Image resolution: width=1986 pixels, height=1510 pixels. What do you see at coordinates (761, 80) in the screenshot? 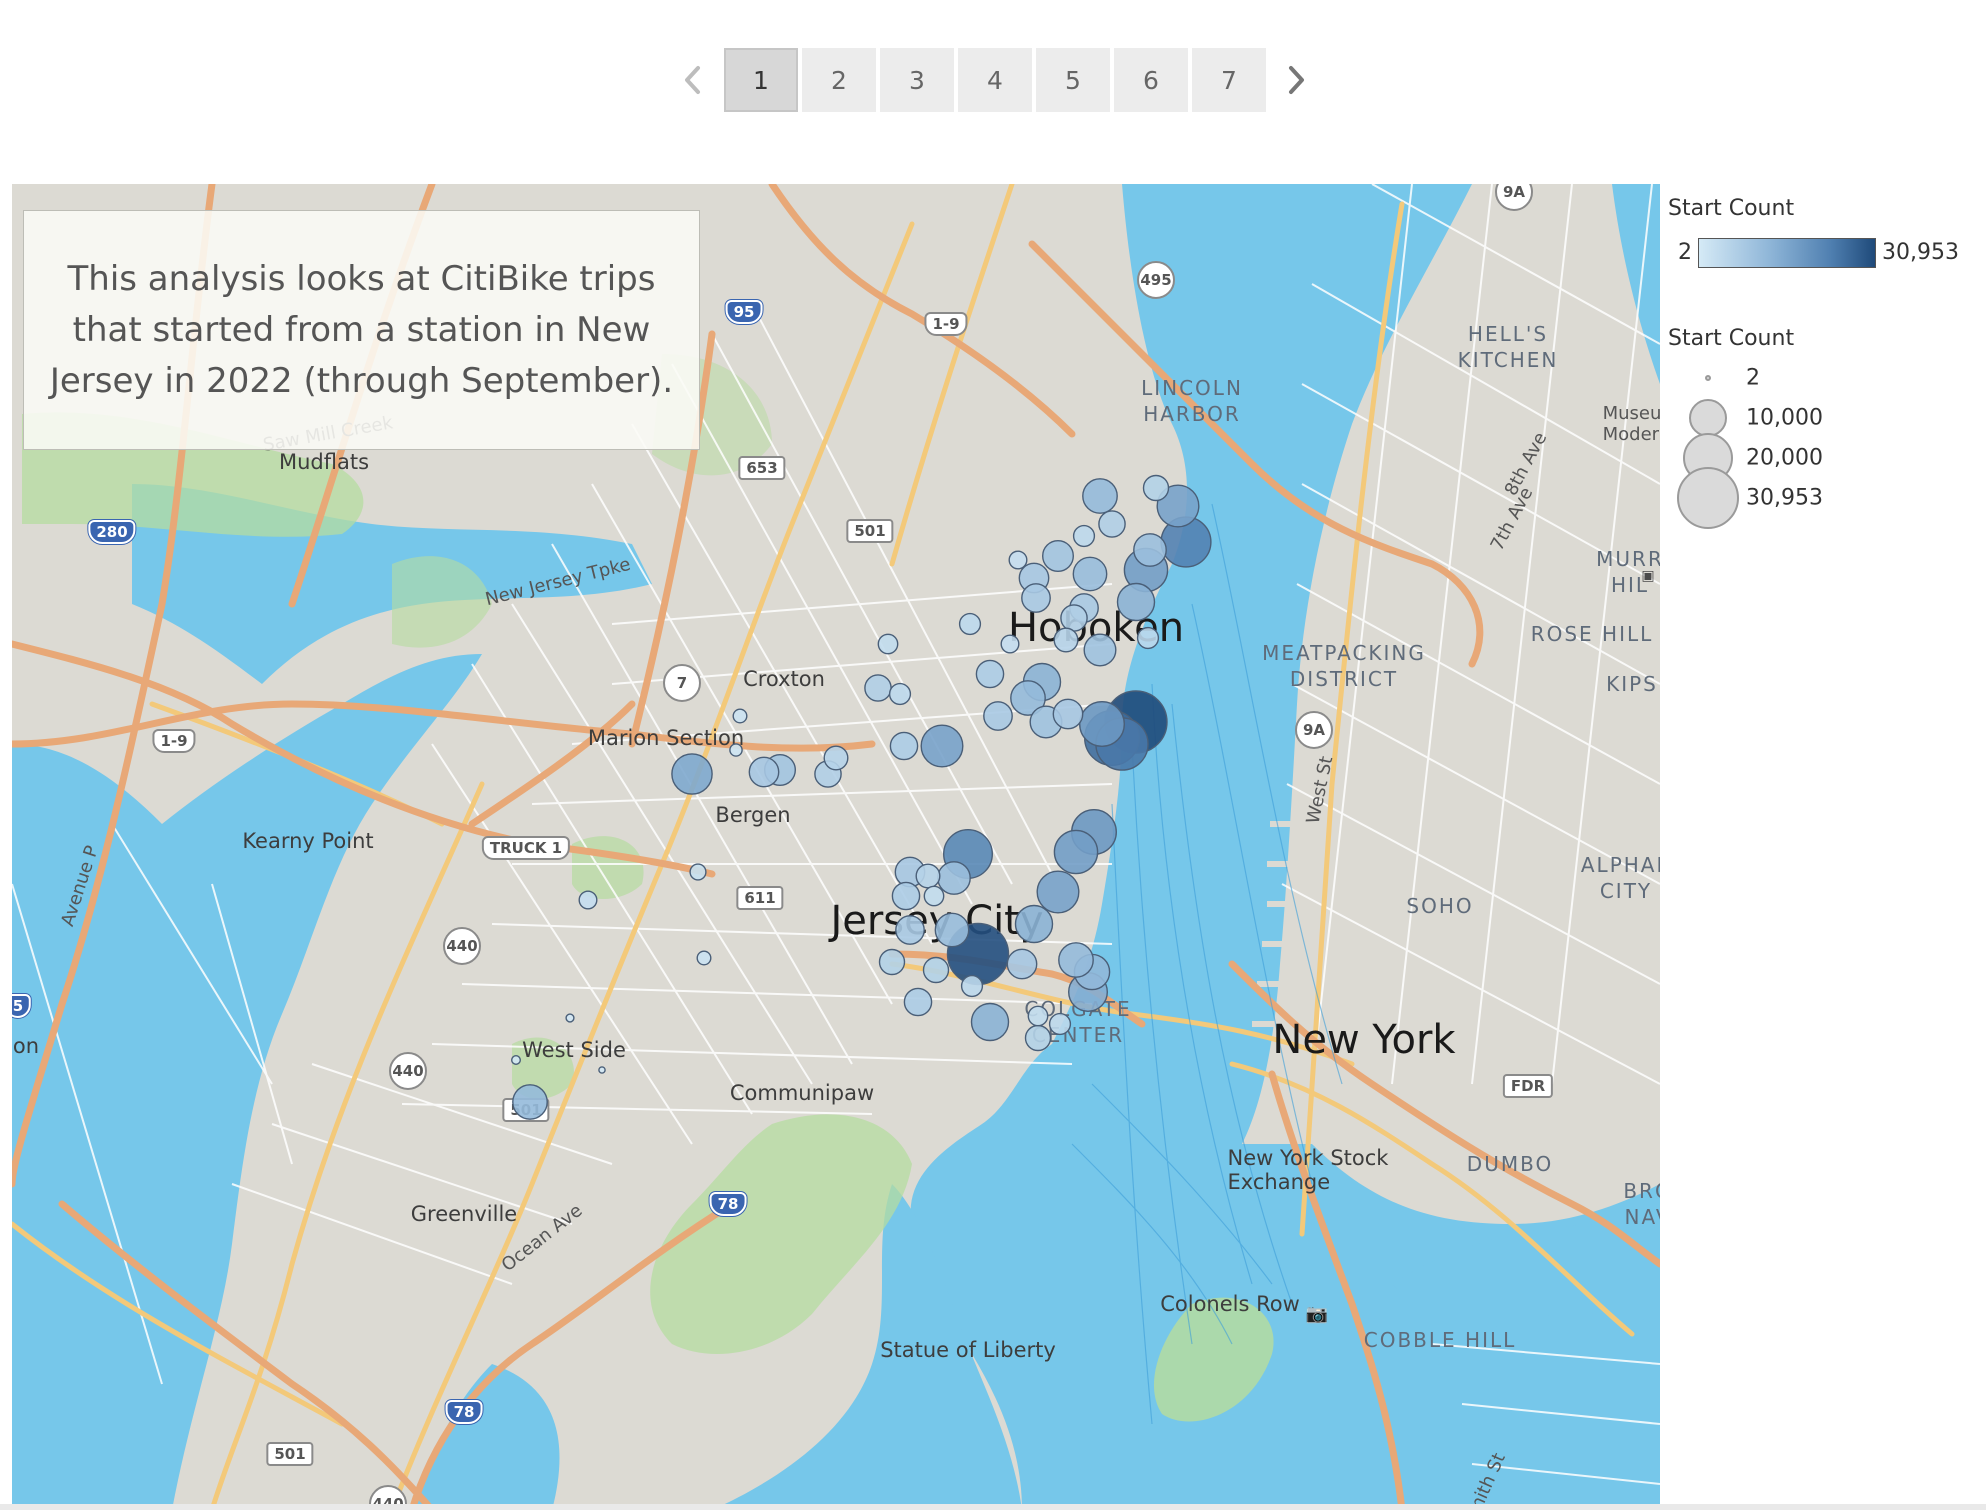
I see `page-button-1: 1` at bounding box center [761, 80].